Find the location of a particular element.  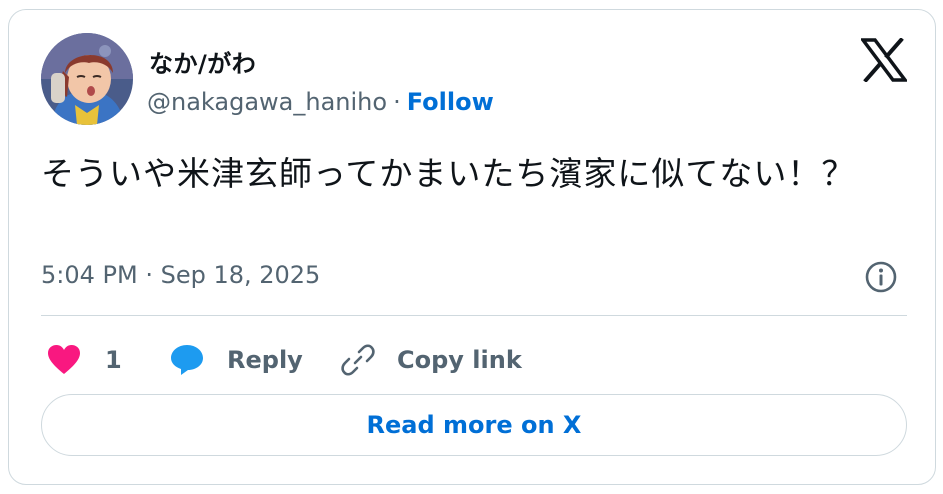

tweet-text: そういや米津玄師ってかまいたち濱家に似てない！？ is located at coordinates (448, 173).